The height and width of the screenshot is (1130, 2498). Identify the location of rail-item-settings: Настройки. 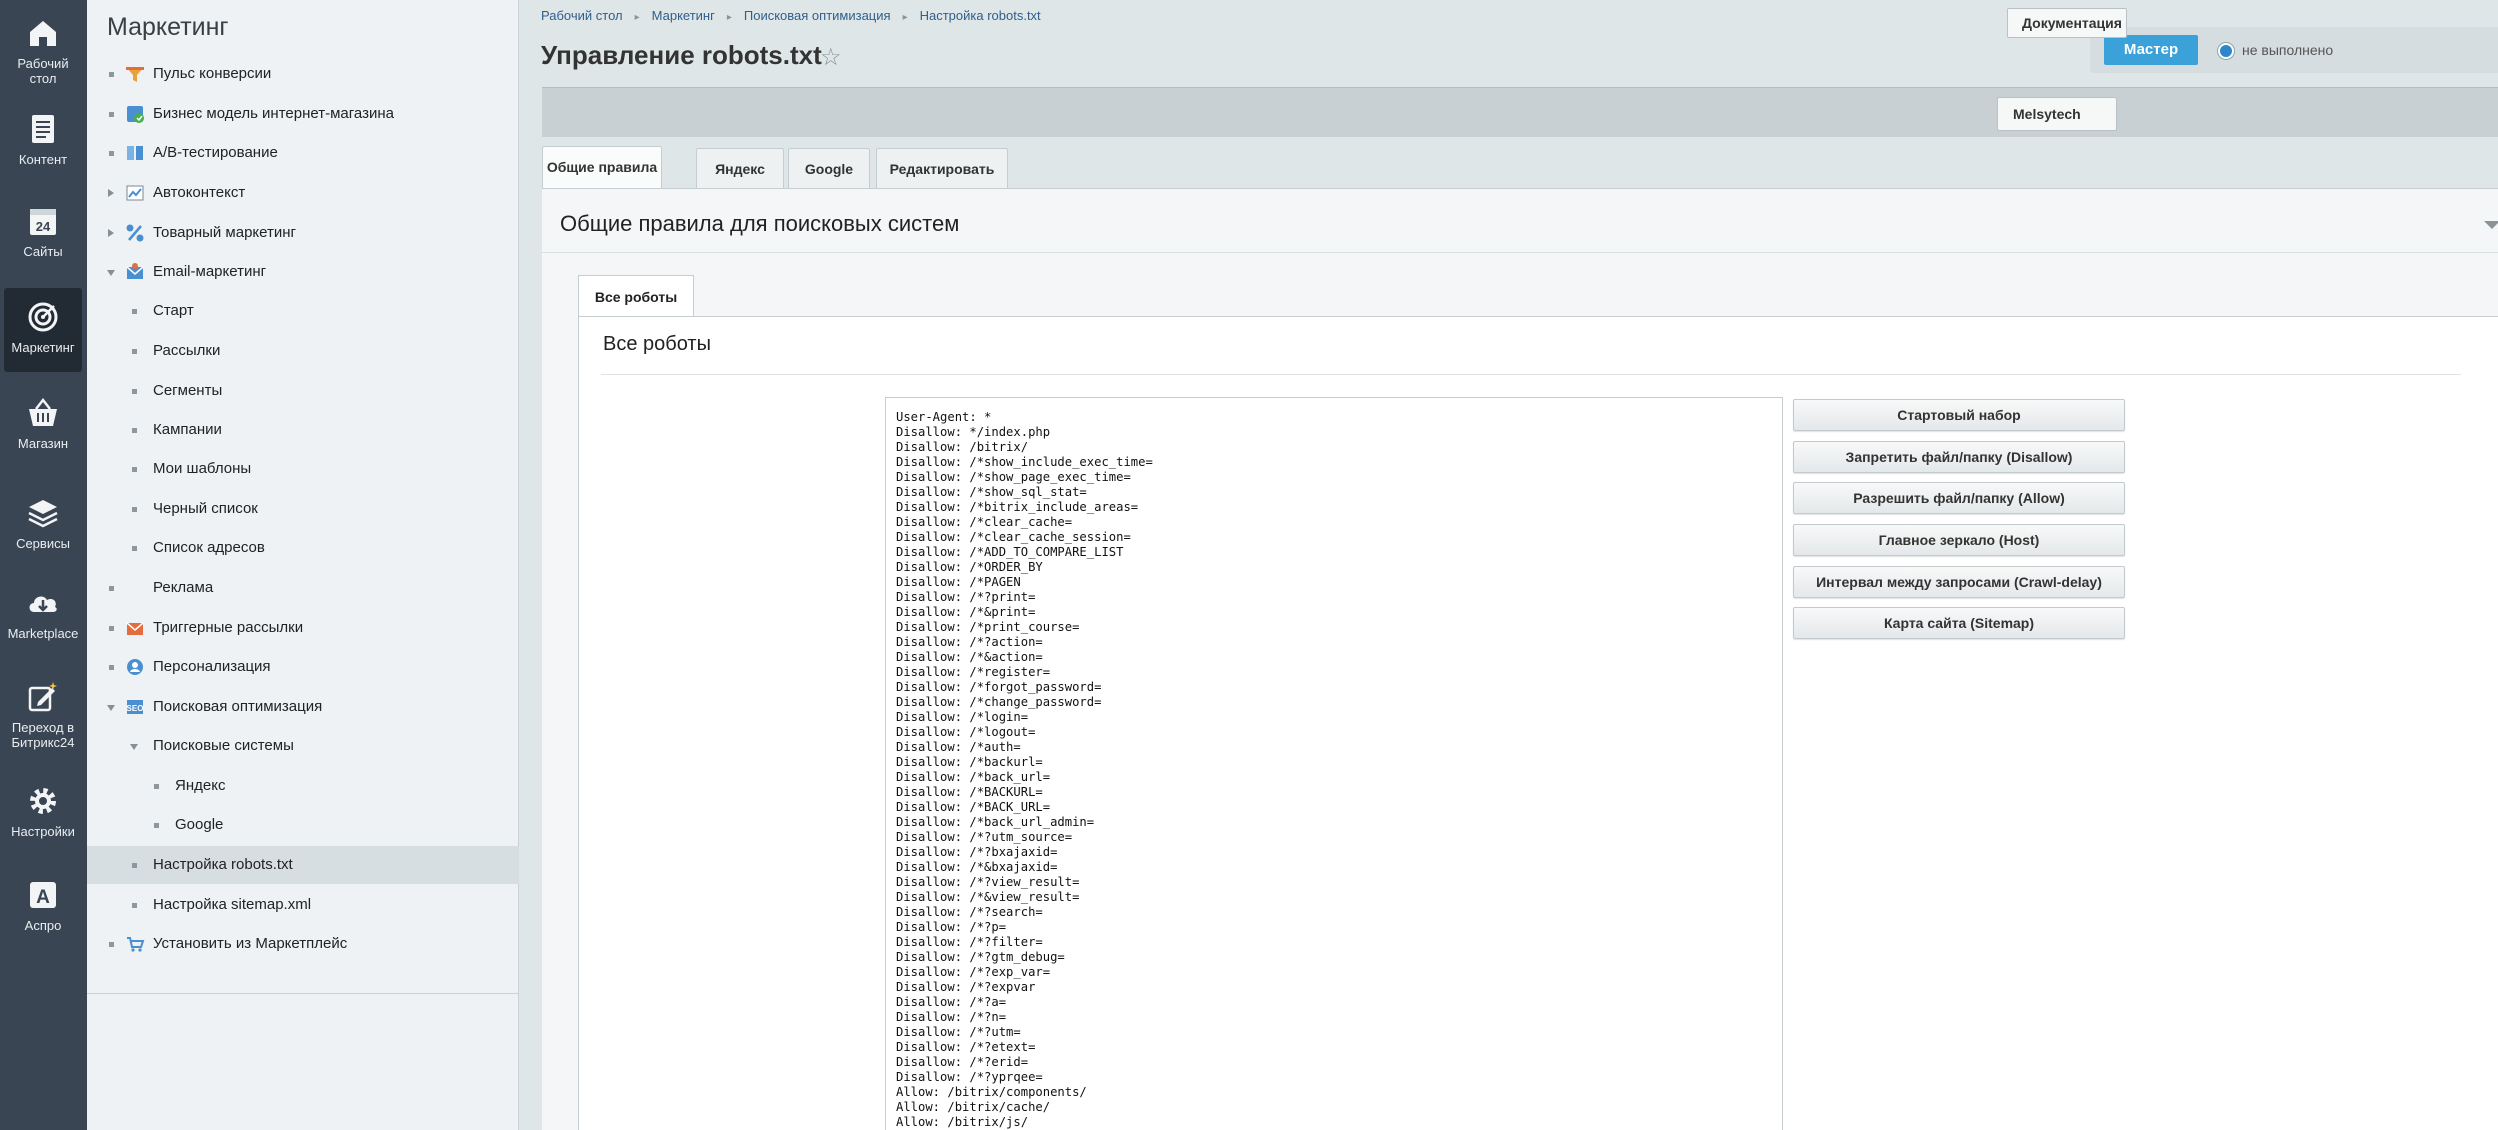
(43, 814).